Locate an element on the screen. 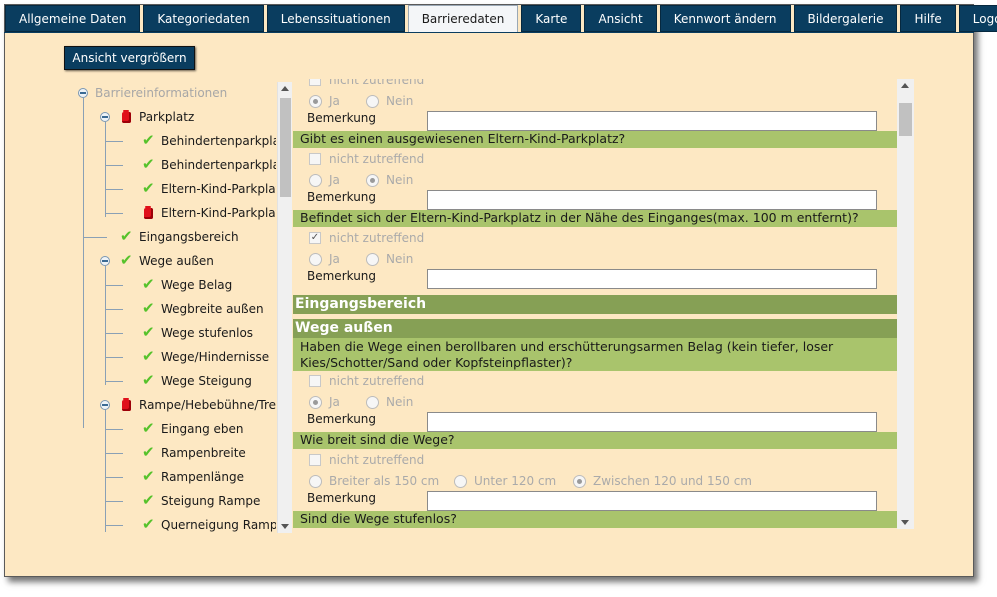 This screenshot has height=597, width=997. tree-item-label: Rampenbreite is located at coordinates (203, 453).